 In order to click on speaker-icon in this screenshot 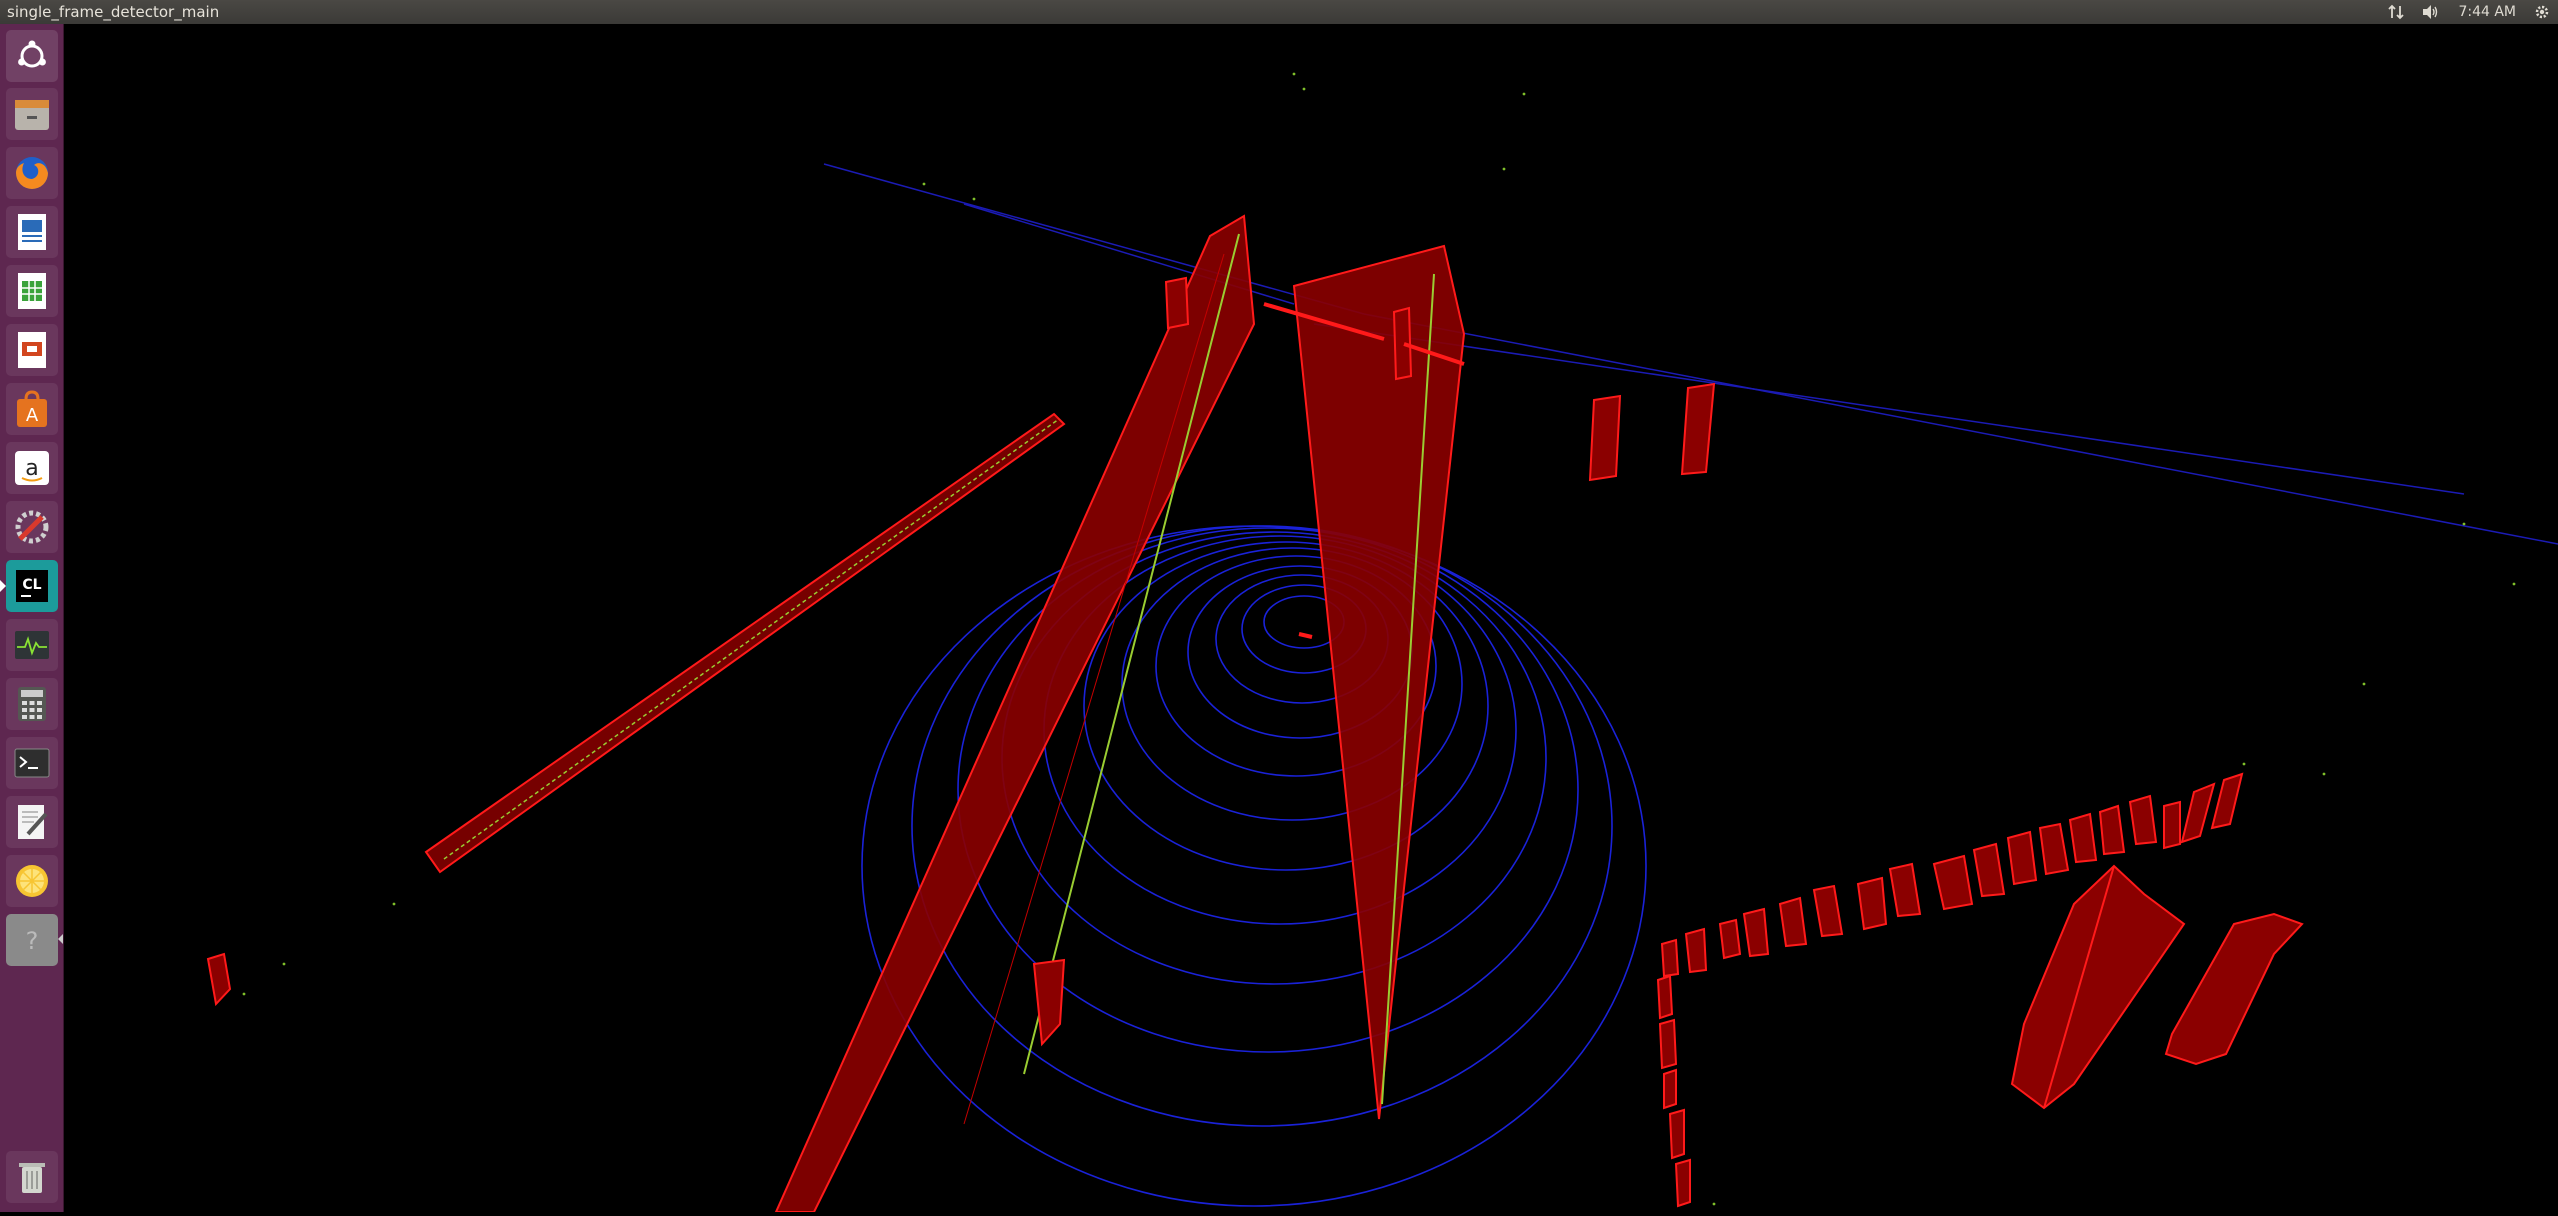, I will do `click(2431, 12)`.